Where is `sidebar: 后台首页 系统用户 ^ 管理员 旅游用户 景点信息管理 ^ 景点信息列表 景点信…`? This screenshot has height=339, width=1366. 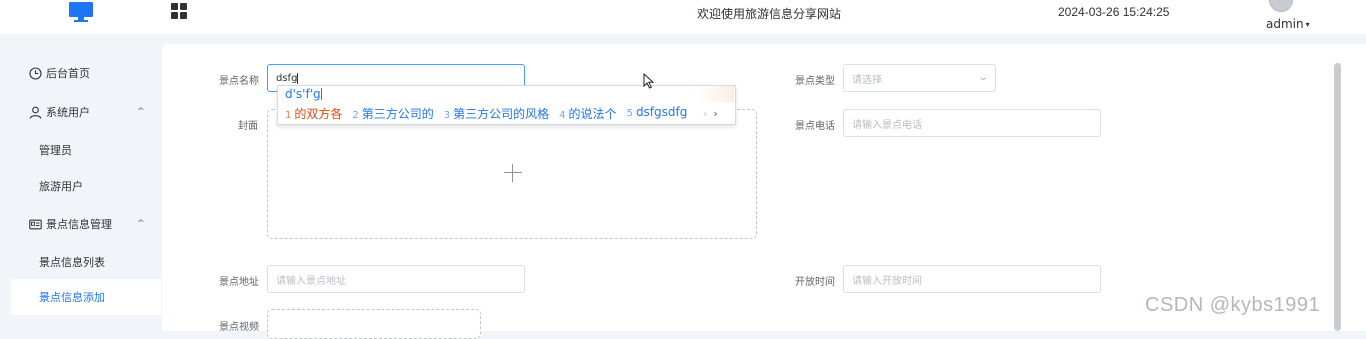 sidebar: 后台首页 系统用户 ^ 管理员 旅游用户 景点信息管理 ^ 景点信息列表 景点信… is located at coordinates (80, 182).